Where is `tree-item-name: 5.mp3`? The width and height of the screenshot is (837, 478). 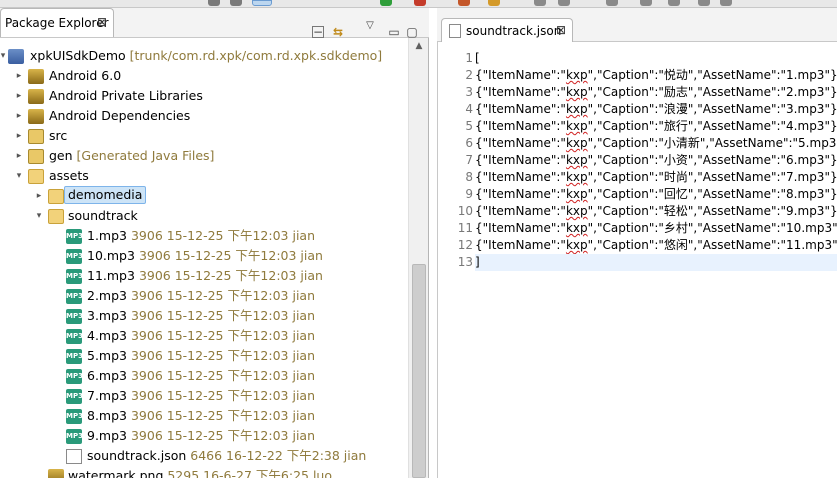 tree-item-name: 5.mp3 is located at coordinates (107, 355).